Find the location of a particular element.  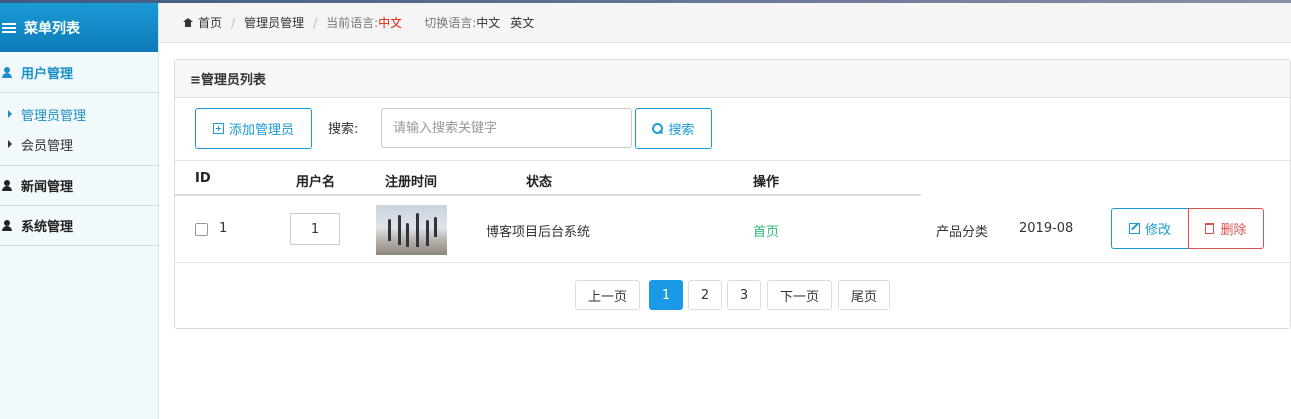

sidebar: 菜单列表 用户管理 管理员管理 会员管理 新闻管理 系统管理 is located at coordinates (79, 211).